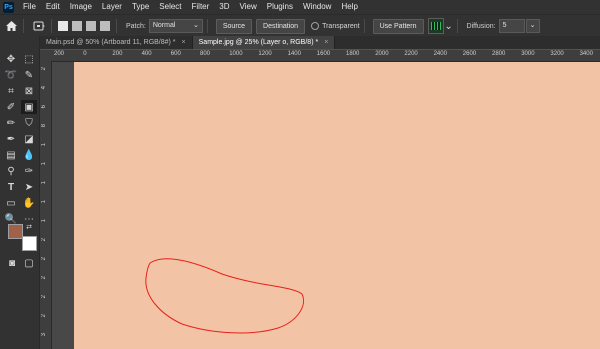  Describe the element at coordinates (11, 59) in the screenshot. I see `move-tool-icon: ✥` at that location.